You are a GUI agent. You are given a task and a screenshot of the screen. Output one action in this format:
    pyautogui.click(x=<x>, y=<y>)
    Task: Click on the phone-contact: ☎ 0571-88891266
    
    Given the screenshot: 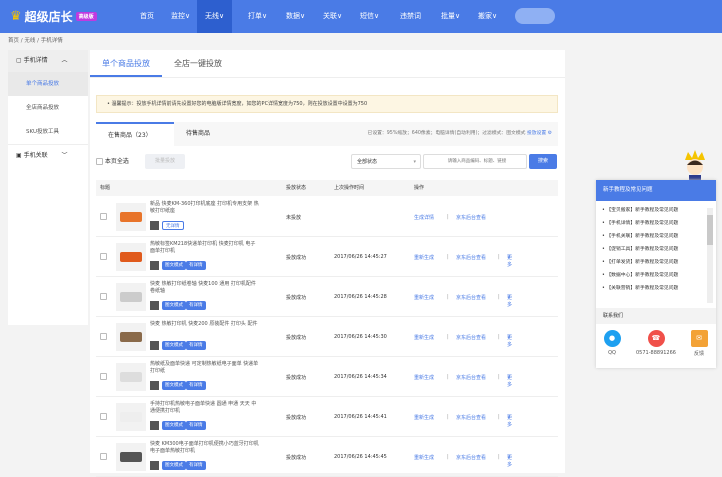 What is the action you would take?
    pyautogui.click(x=656, y=343)
    